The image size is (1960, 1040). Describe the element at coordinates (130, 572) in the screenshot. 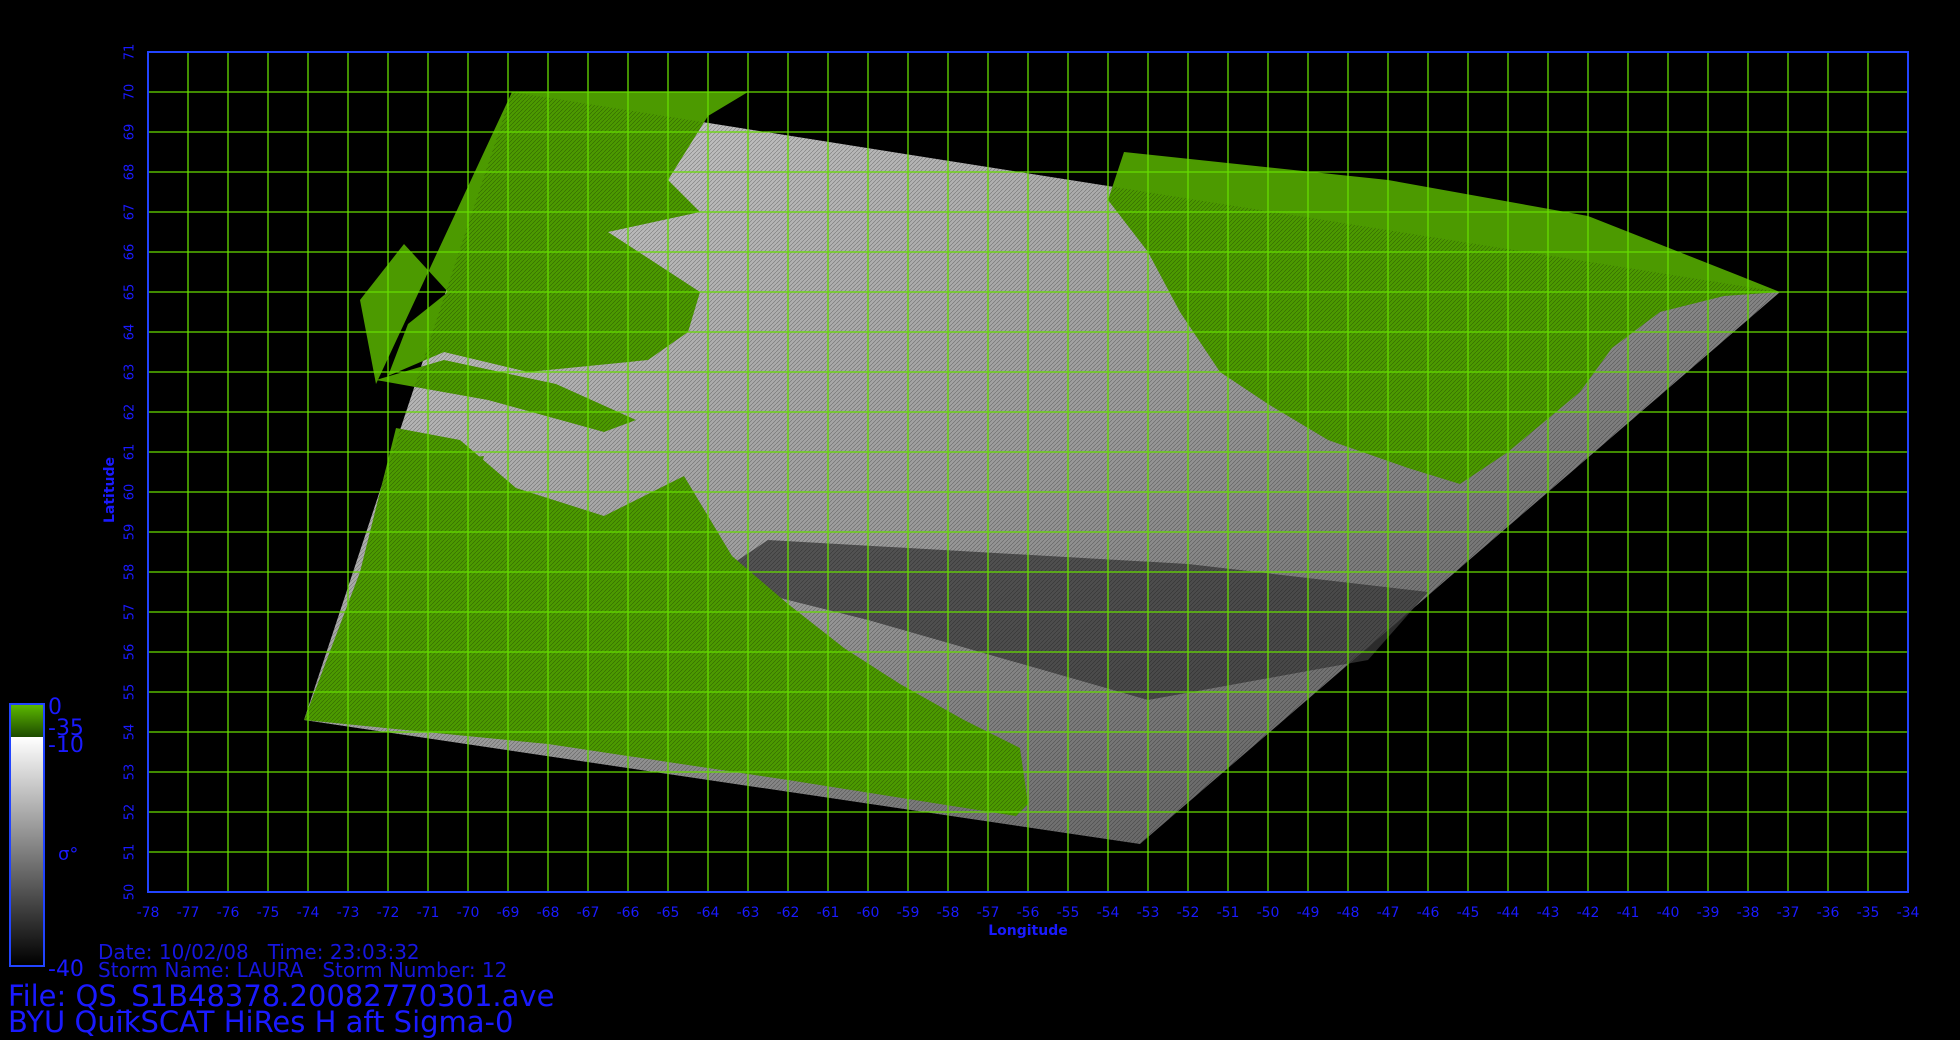

I see `latitude-tick-label: 58` at that location.